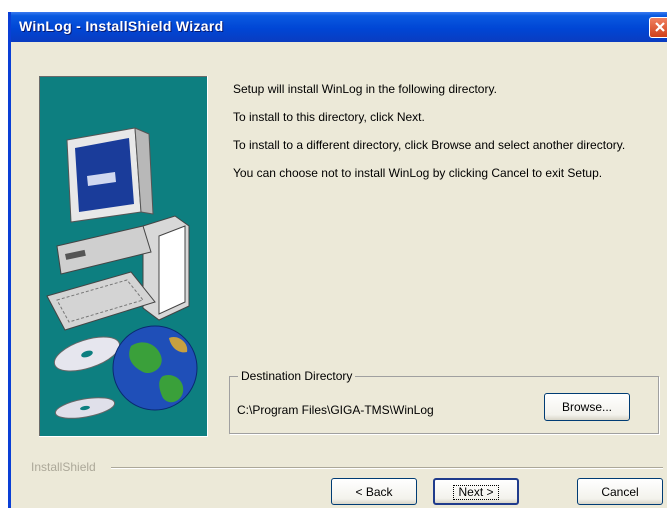 This screenshot has width=667, height=508. I want to click on close-button, so click(658, 27).